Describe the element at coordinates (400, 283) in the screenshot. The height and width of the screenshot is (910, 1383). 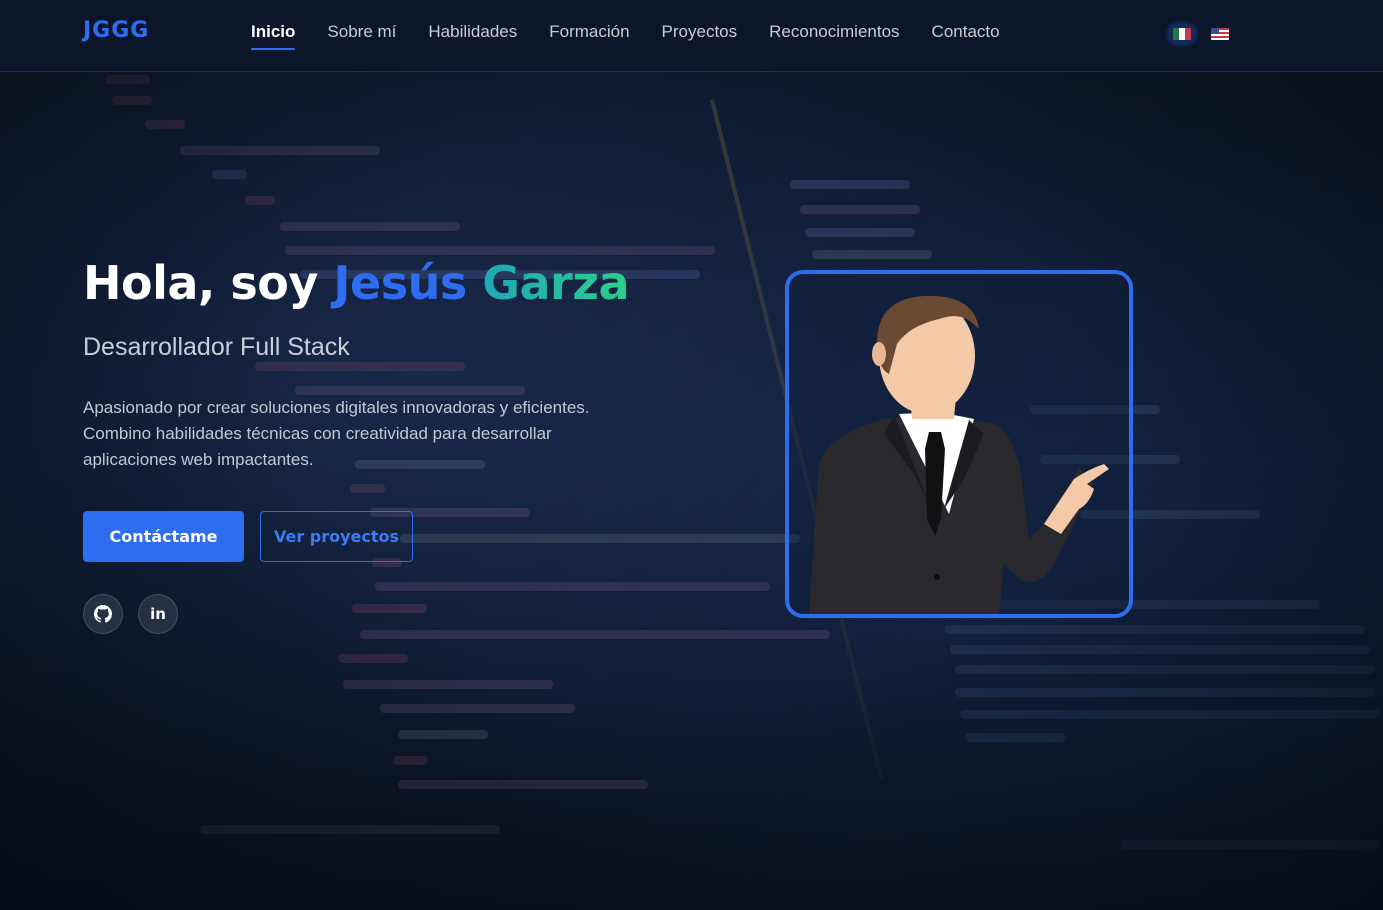
I see `hero-first-name: Jesús` at that location.